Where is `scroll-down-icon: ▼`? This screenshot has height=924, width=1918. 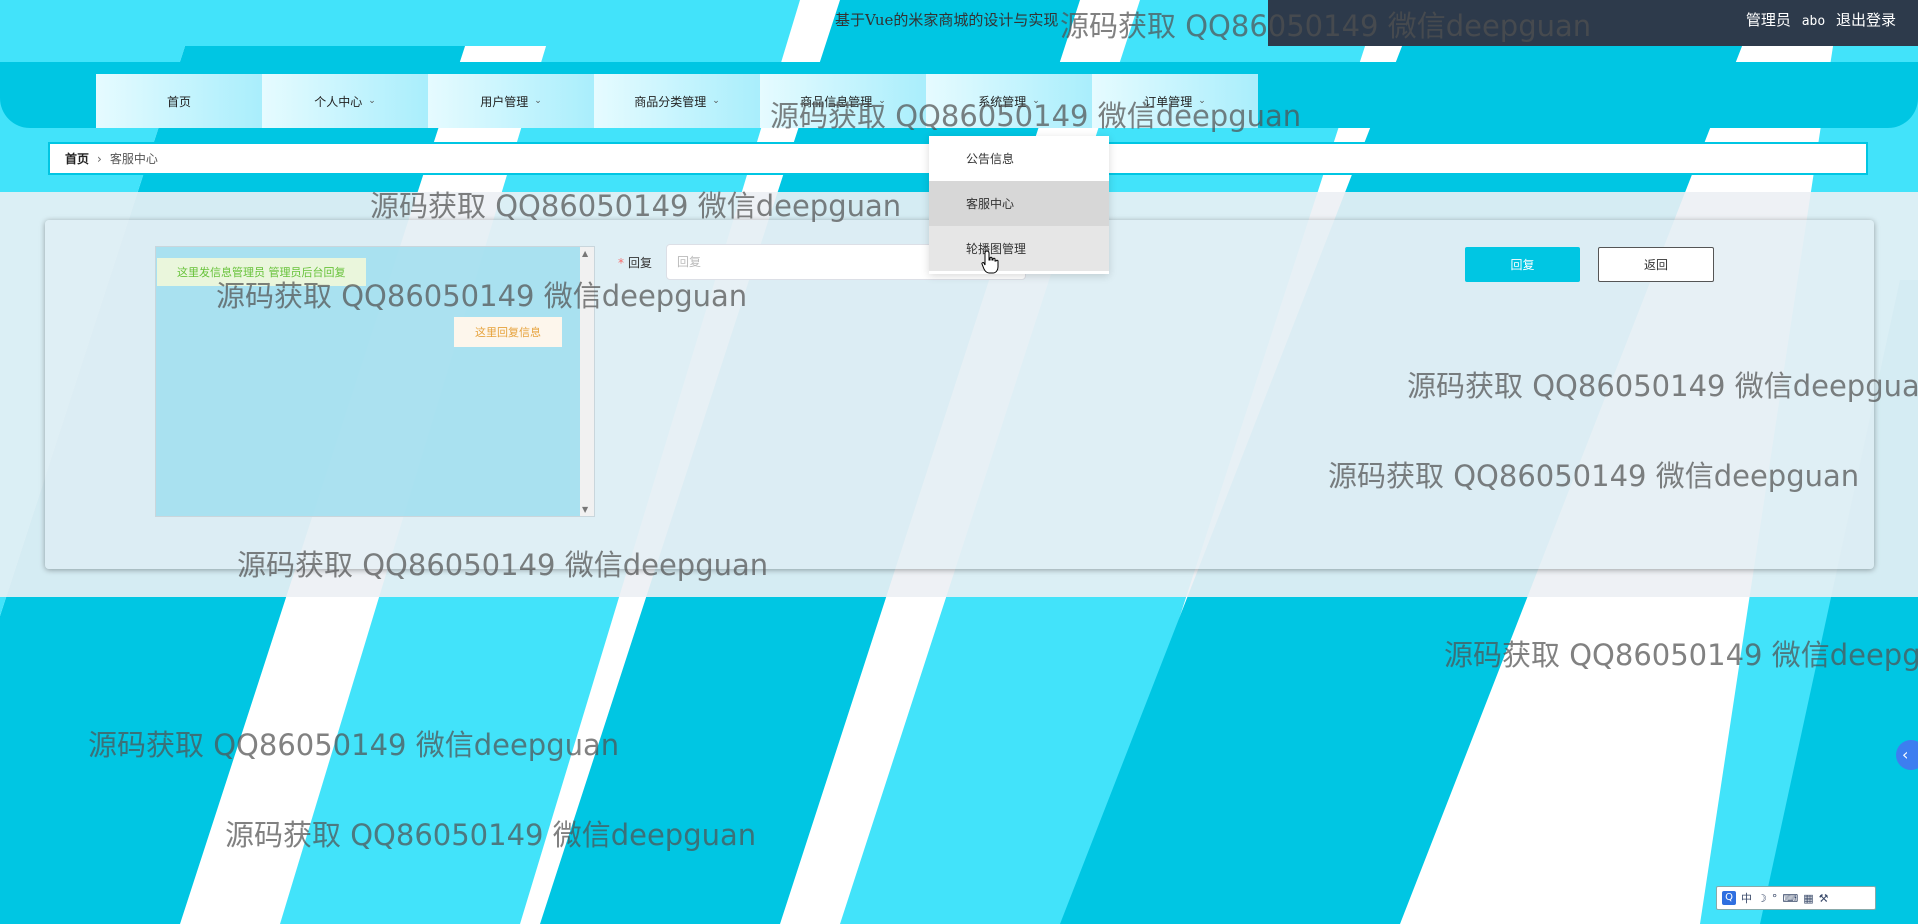
scroll-down-icon: ▼ is located at coordinates (585, 509).